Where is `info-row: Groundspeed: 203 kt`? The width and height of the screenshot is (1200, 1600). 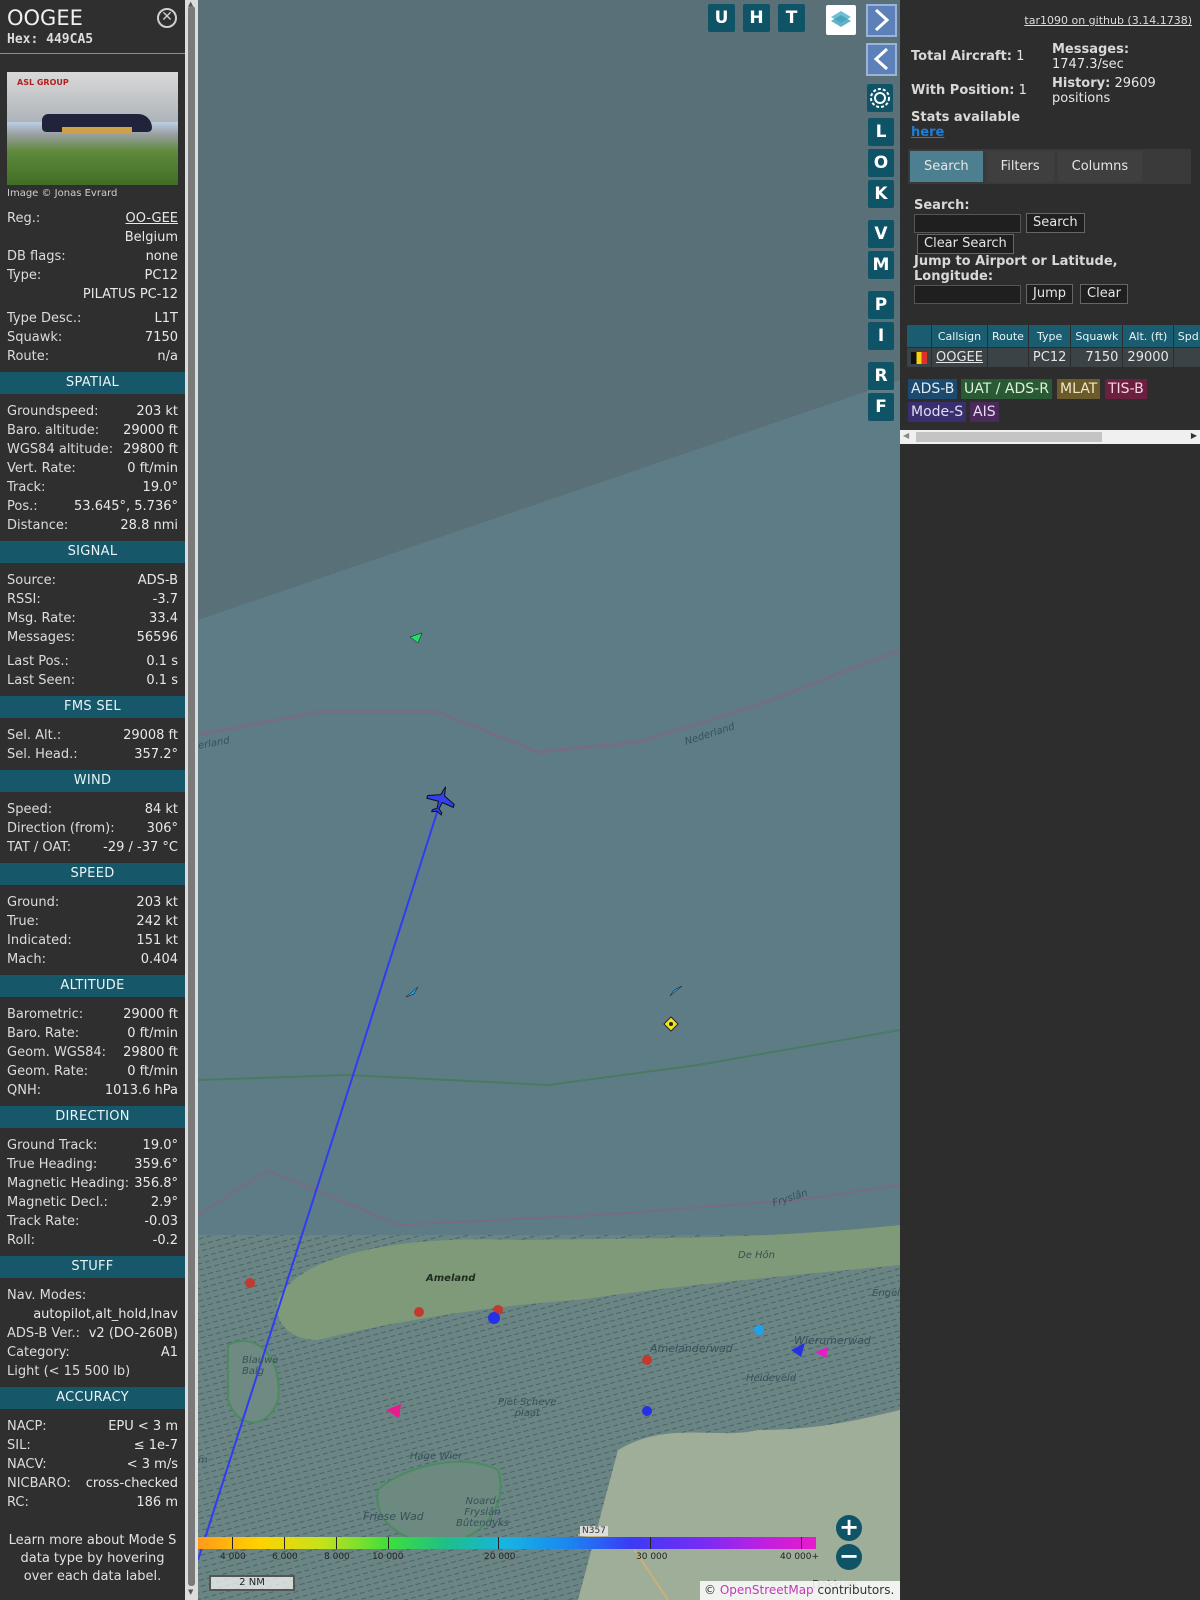 info-row: Groundspeed: 203 kt is located at coordinates (92, 411).